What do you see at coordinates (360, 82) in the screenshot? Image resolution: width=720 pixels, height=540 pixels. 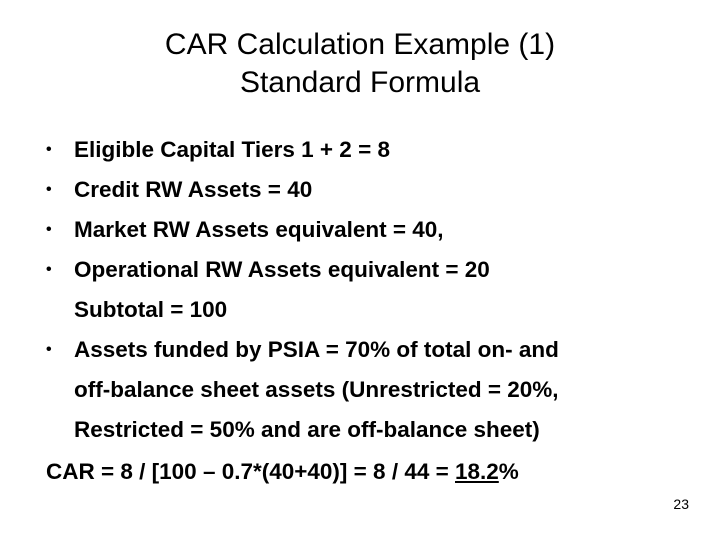 I see `title-line-2: Standard Formula` at bounding box center [360, 82].